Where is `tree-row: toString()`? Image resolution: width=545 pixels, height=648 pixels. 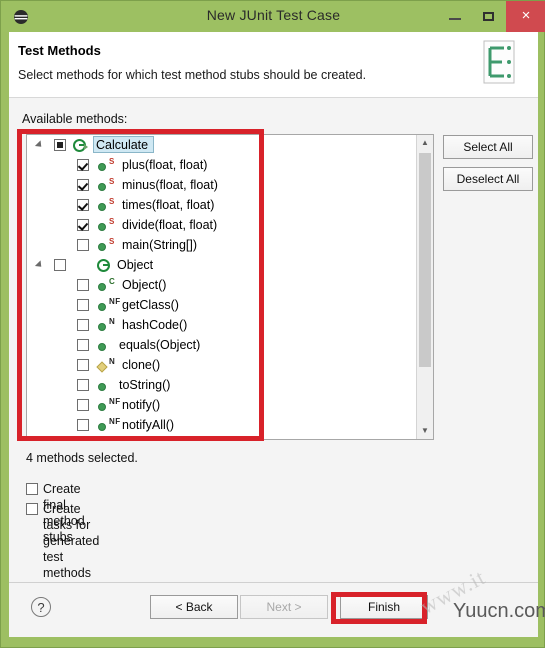 tree-row: toString() is located at coordinates (221, 385).